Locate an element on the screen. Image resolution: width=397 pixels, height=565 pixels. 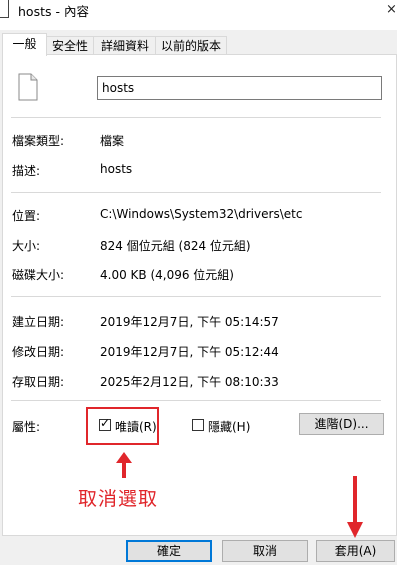
apply-button: 套用(A) is located at coordinates (355, 551).